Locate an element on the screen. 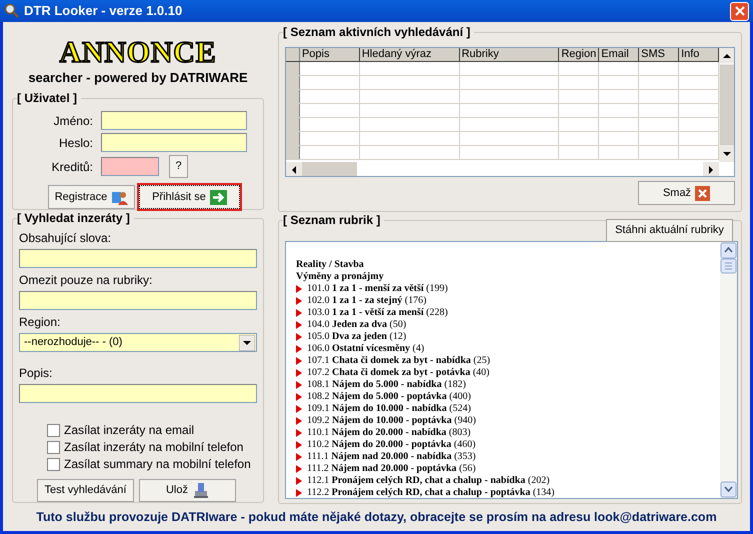  category-heading: Výměny a pronájmy is located at coordinates (340, 276).